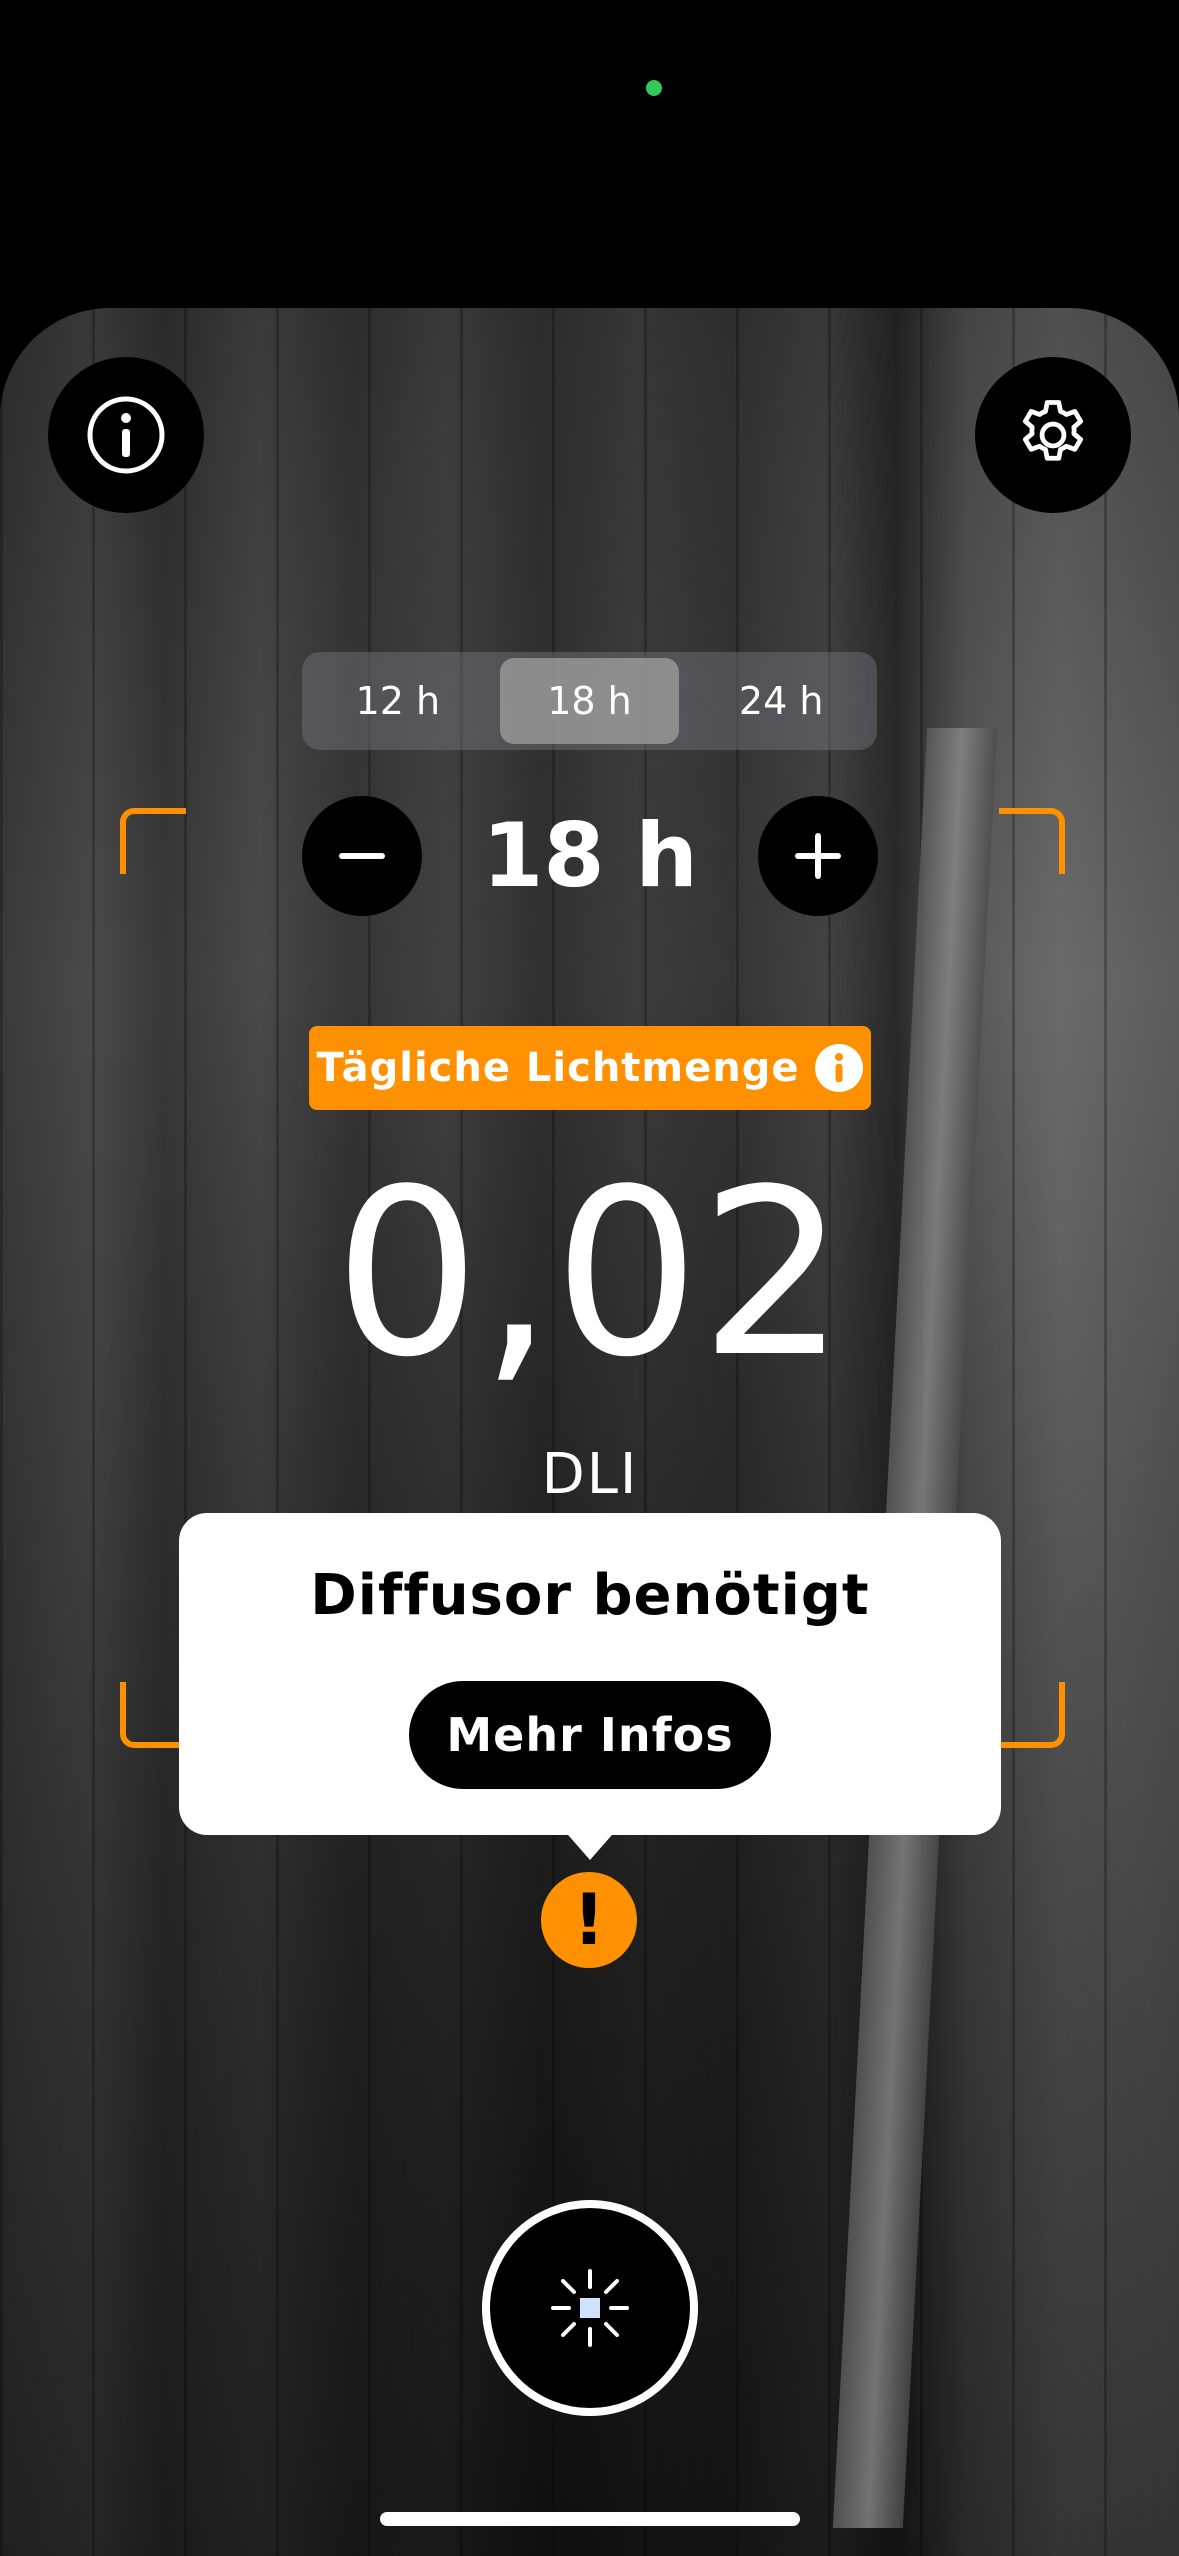 The width and height of the screenshot is (1179, 2556). I want to click on frame-corner-bottom-left, so click(153, 1715).